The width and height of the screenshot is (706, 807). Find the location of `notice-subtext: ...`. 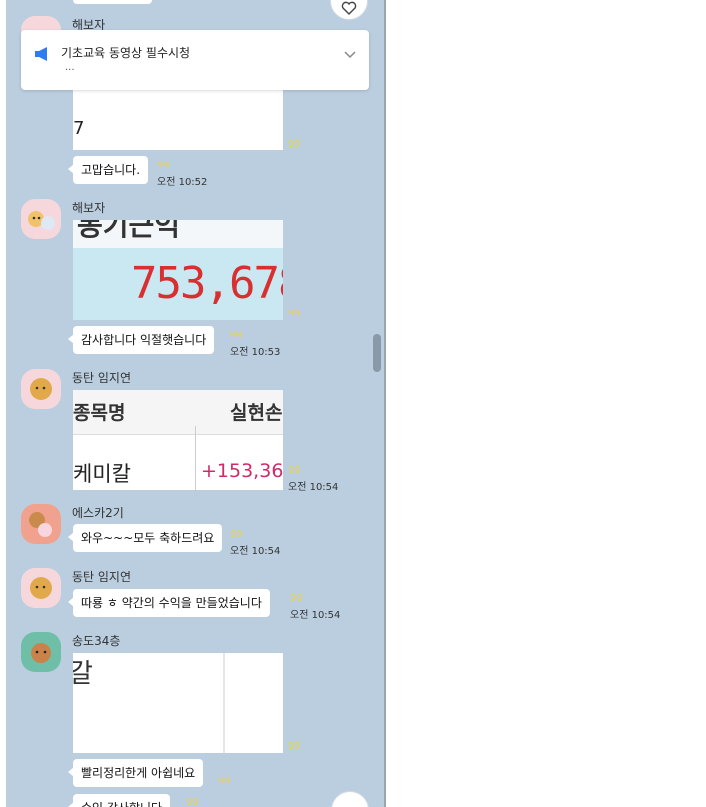

notice-subtext: ... is located at coordinates (70, 67).